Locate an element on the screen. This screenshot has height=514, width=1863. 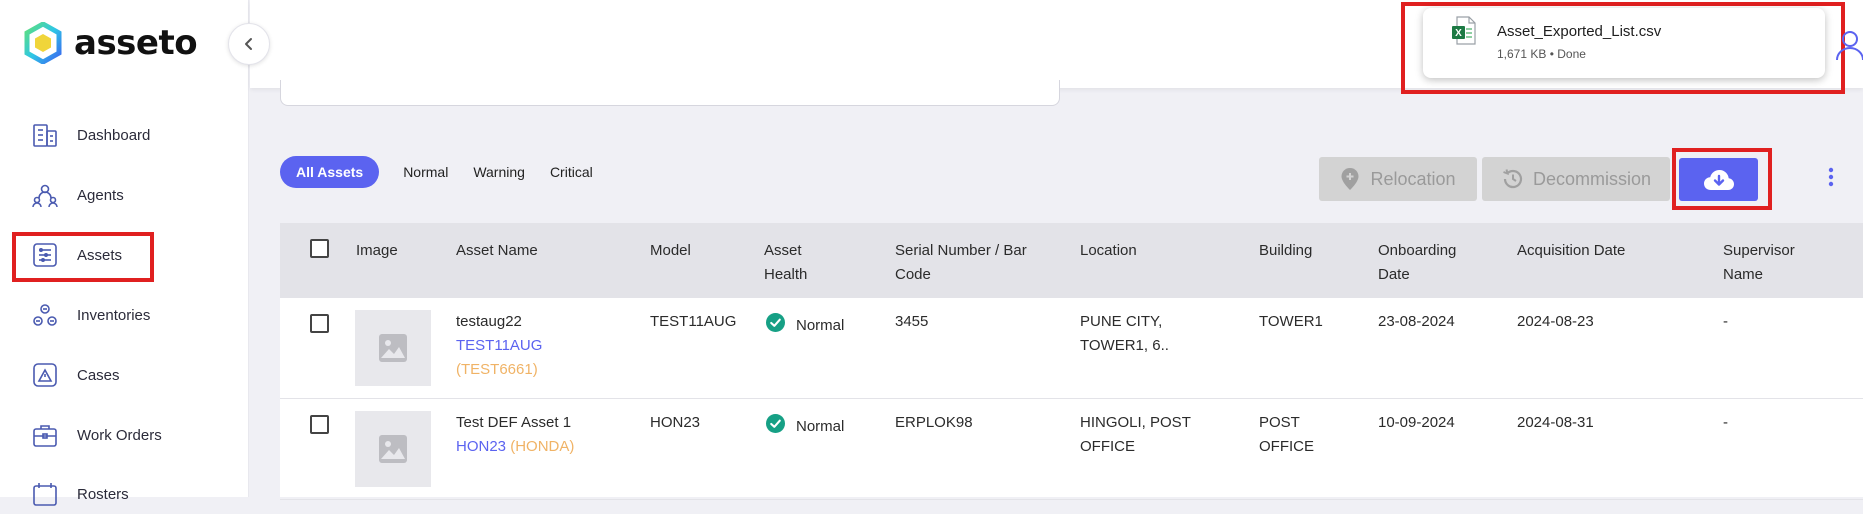
sidebar-item-dashboard: Dashboard is located at coordinates (90, 135).